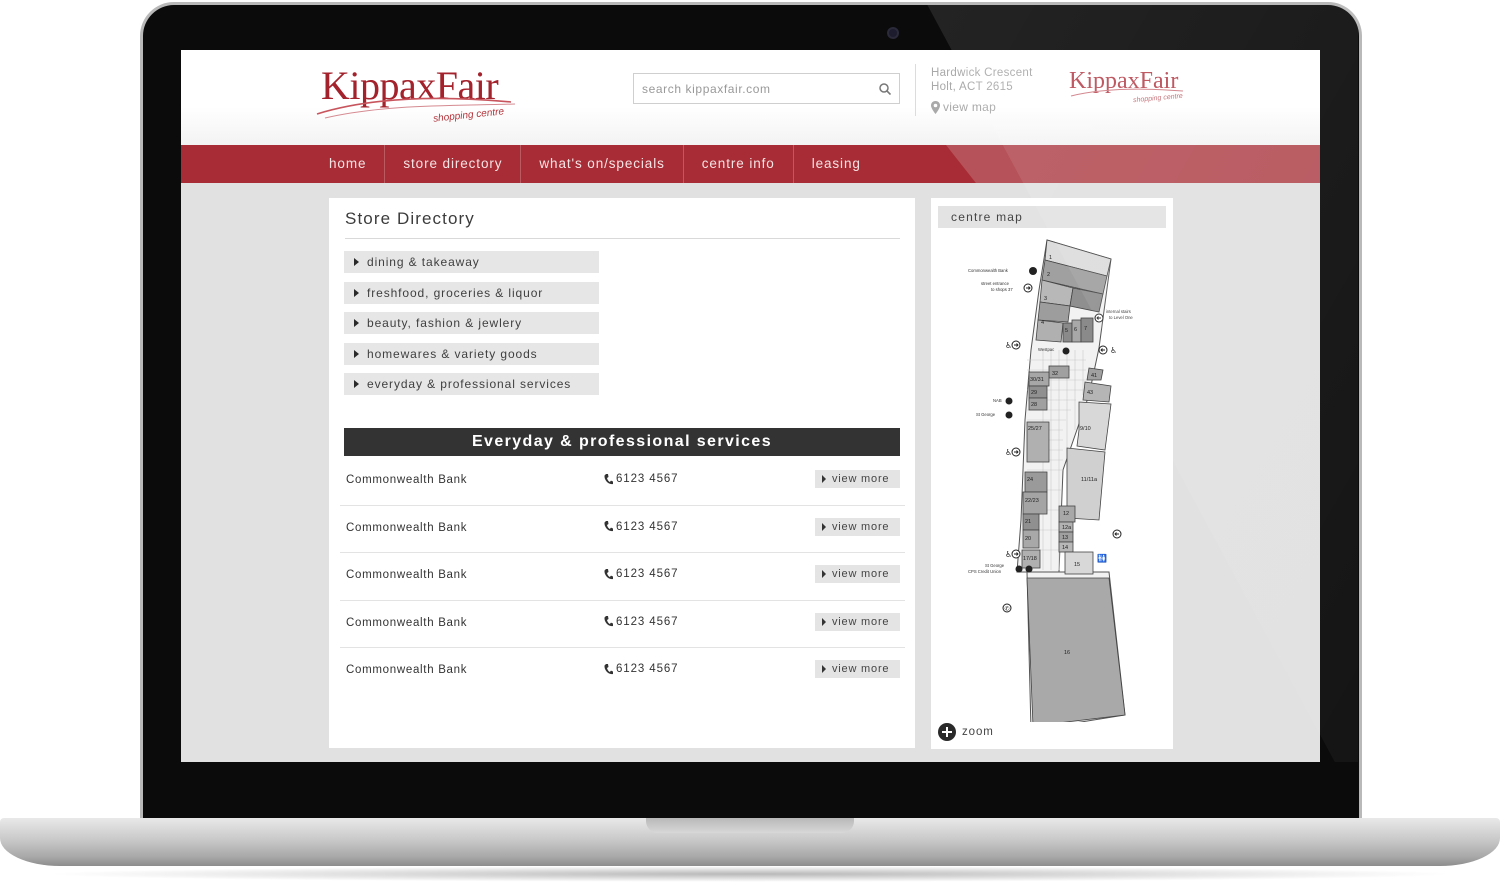 Image resolution: width=1500 pixels, height=896 pixels. I want to click on category-homewares: homewares & variety goods, so click(471, 353).